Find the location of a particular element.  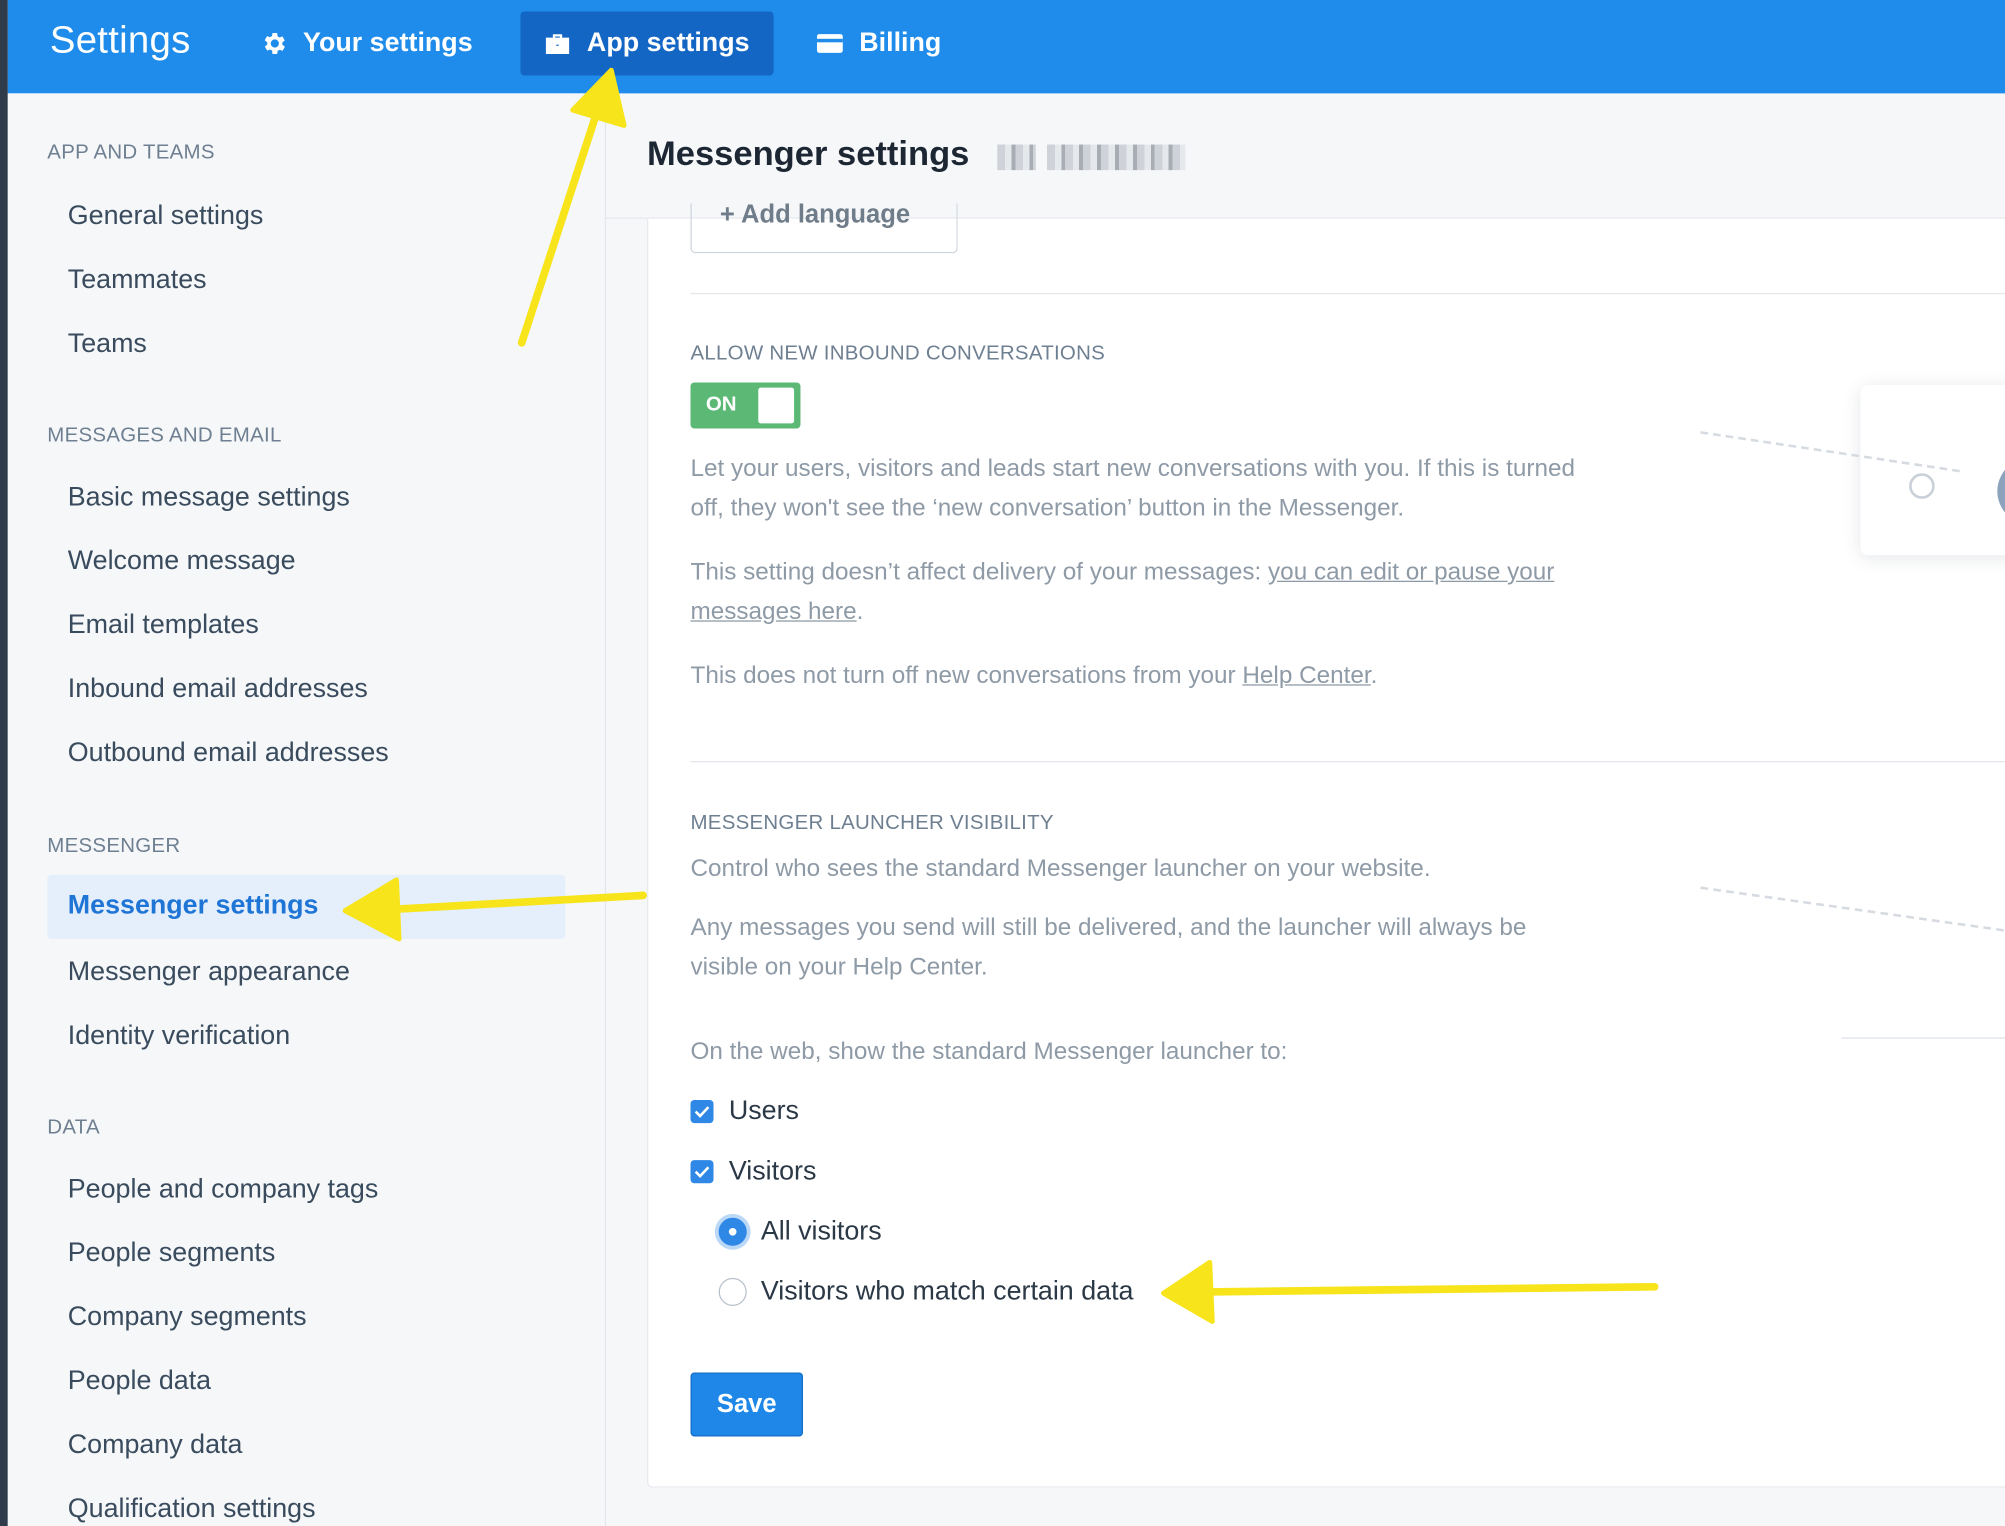

add-language-button: + Add language is located at coordinates (824, 228).